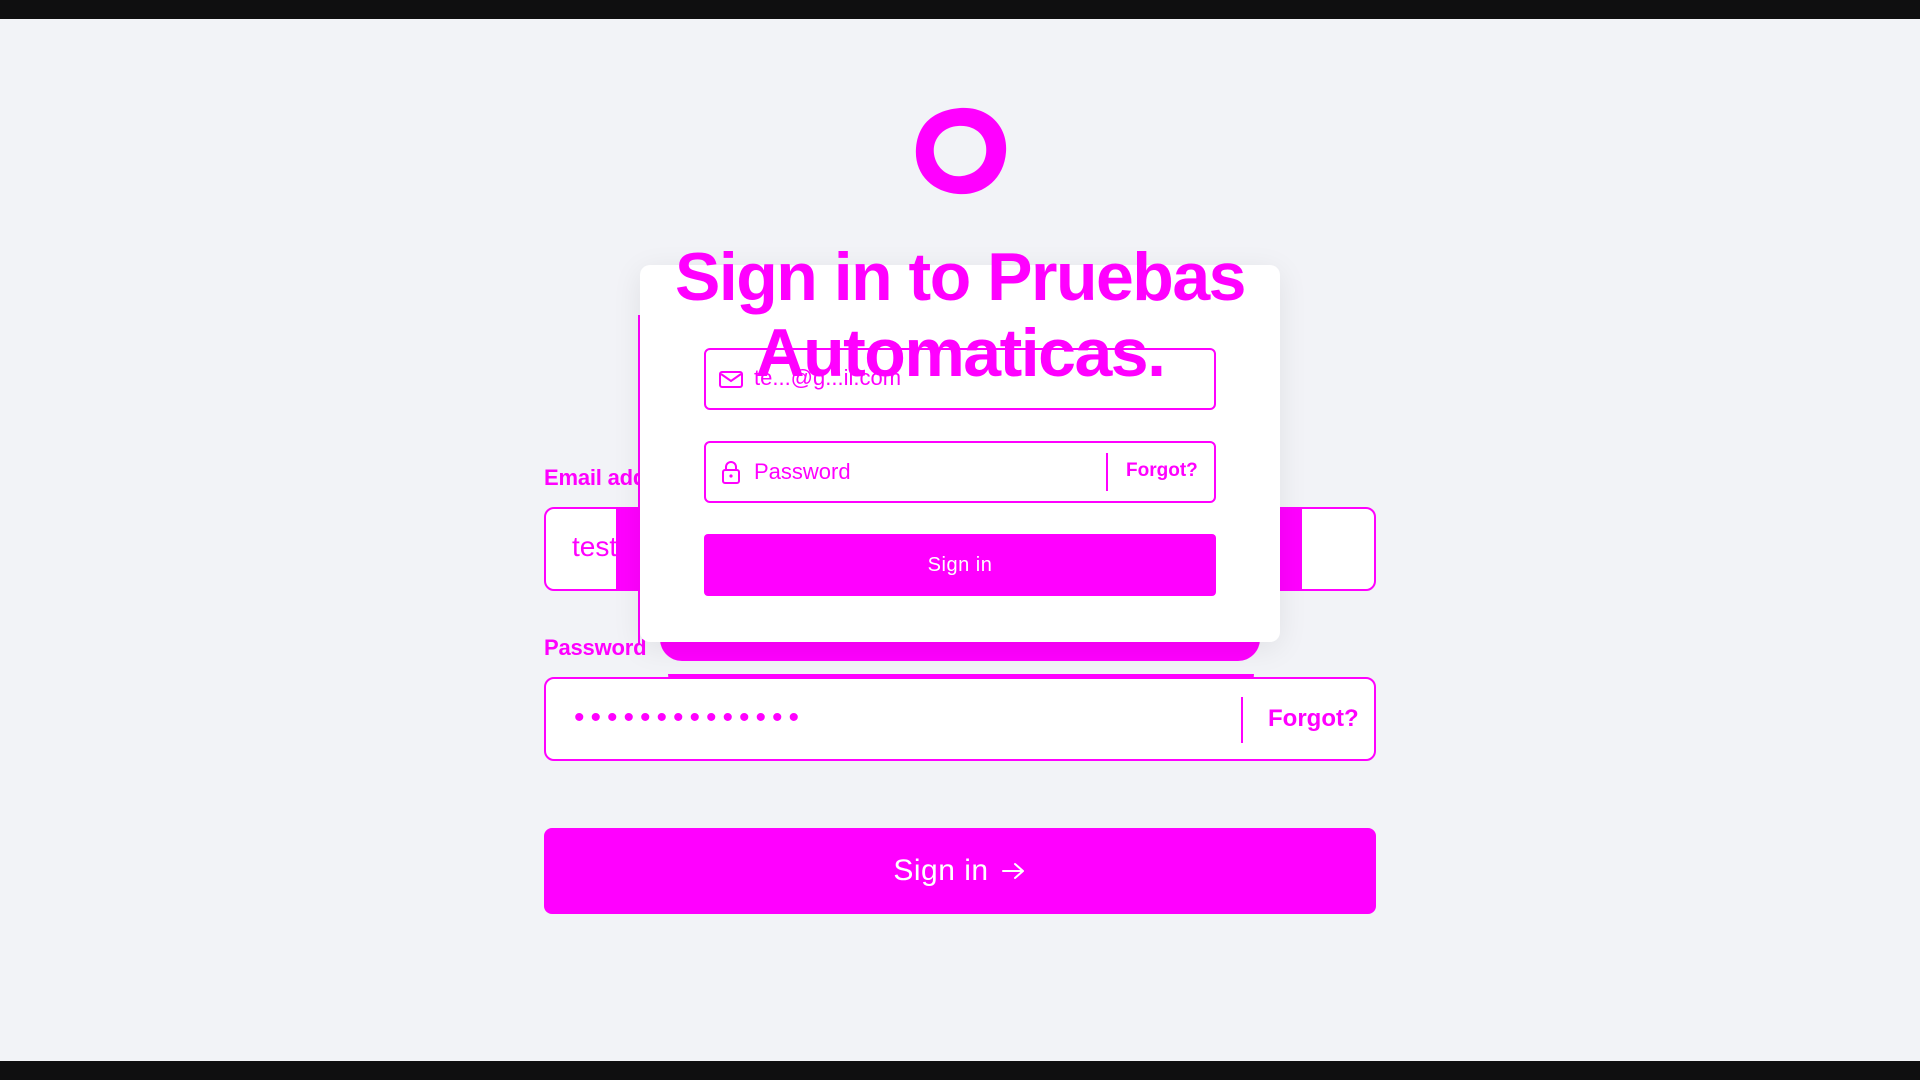 The height and width of the screenshot is (1080, 1920). Describe the element at coordinates (1313, 719) in the screenshot. I see `forgot-password-link: Forgot?` at that location.